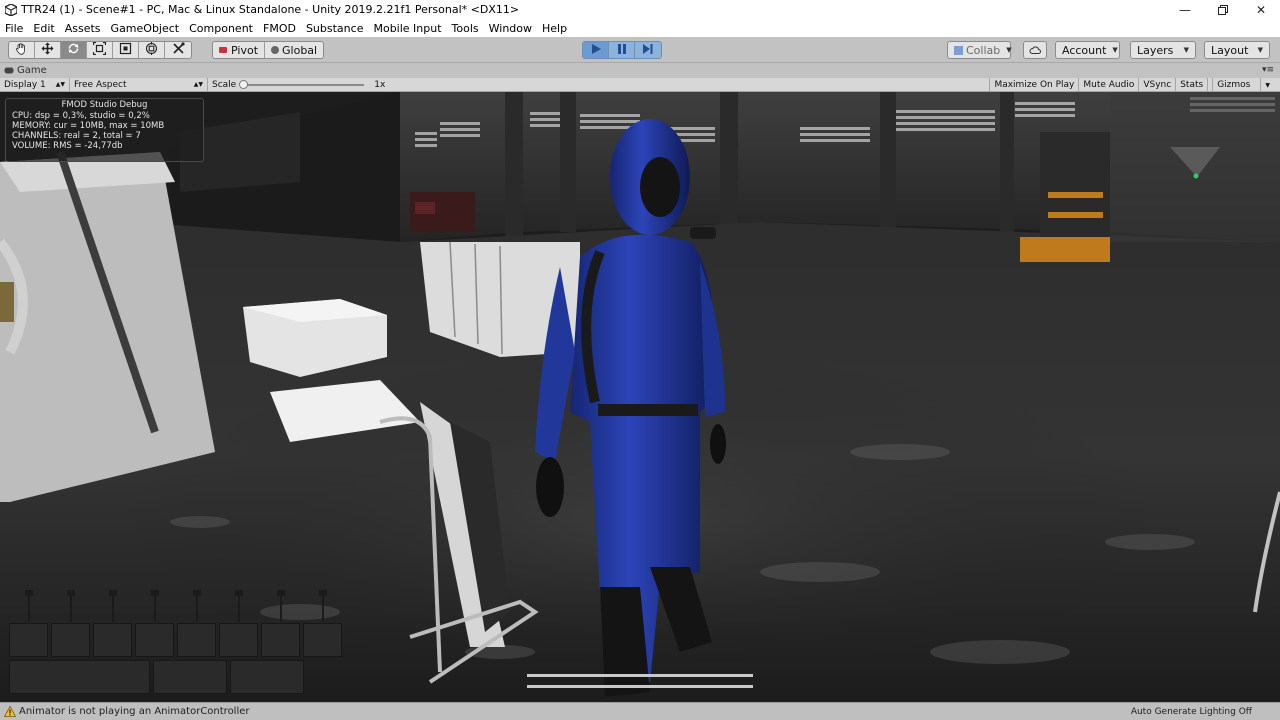  I want to click on layout-label: Layout, so click(1230, 50).